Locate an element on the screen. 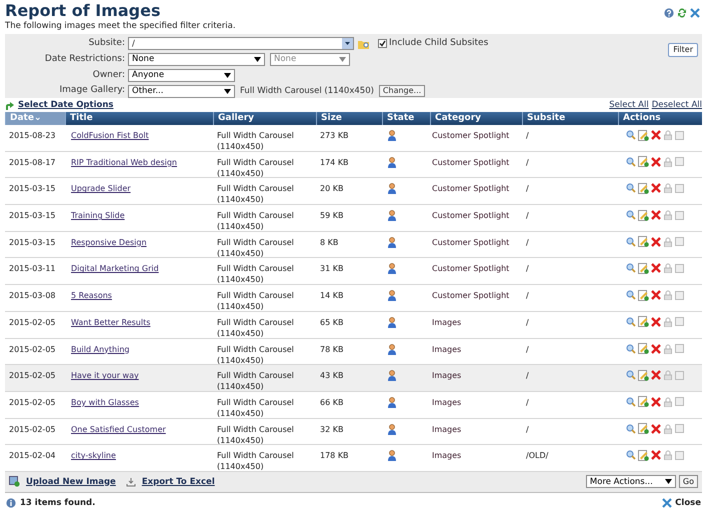 The width and height of the screenshot is (707, 516). title-link: city-skyline is located at coordinates (93, 455).